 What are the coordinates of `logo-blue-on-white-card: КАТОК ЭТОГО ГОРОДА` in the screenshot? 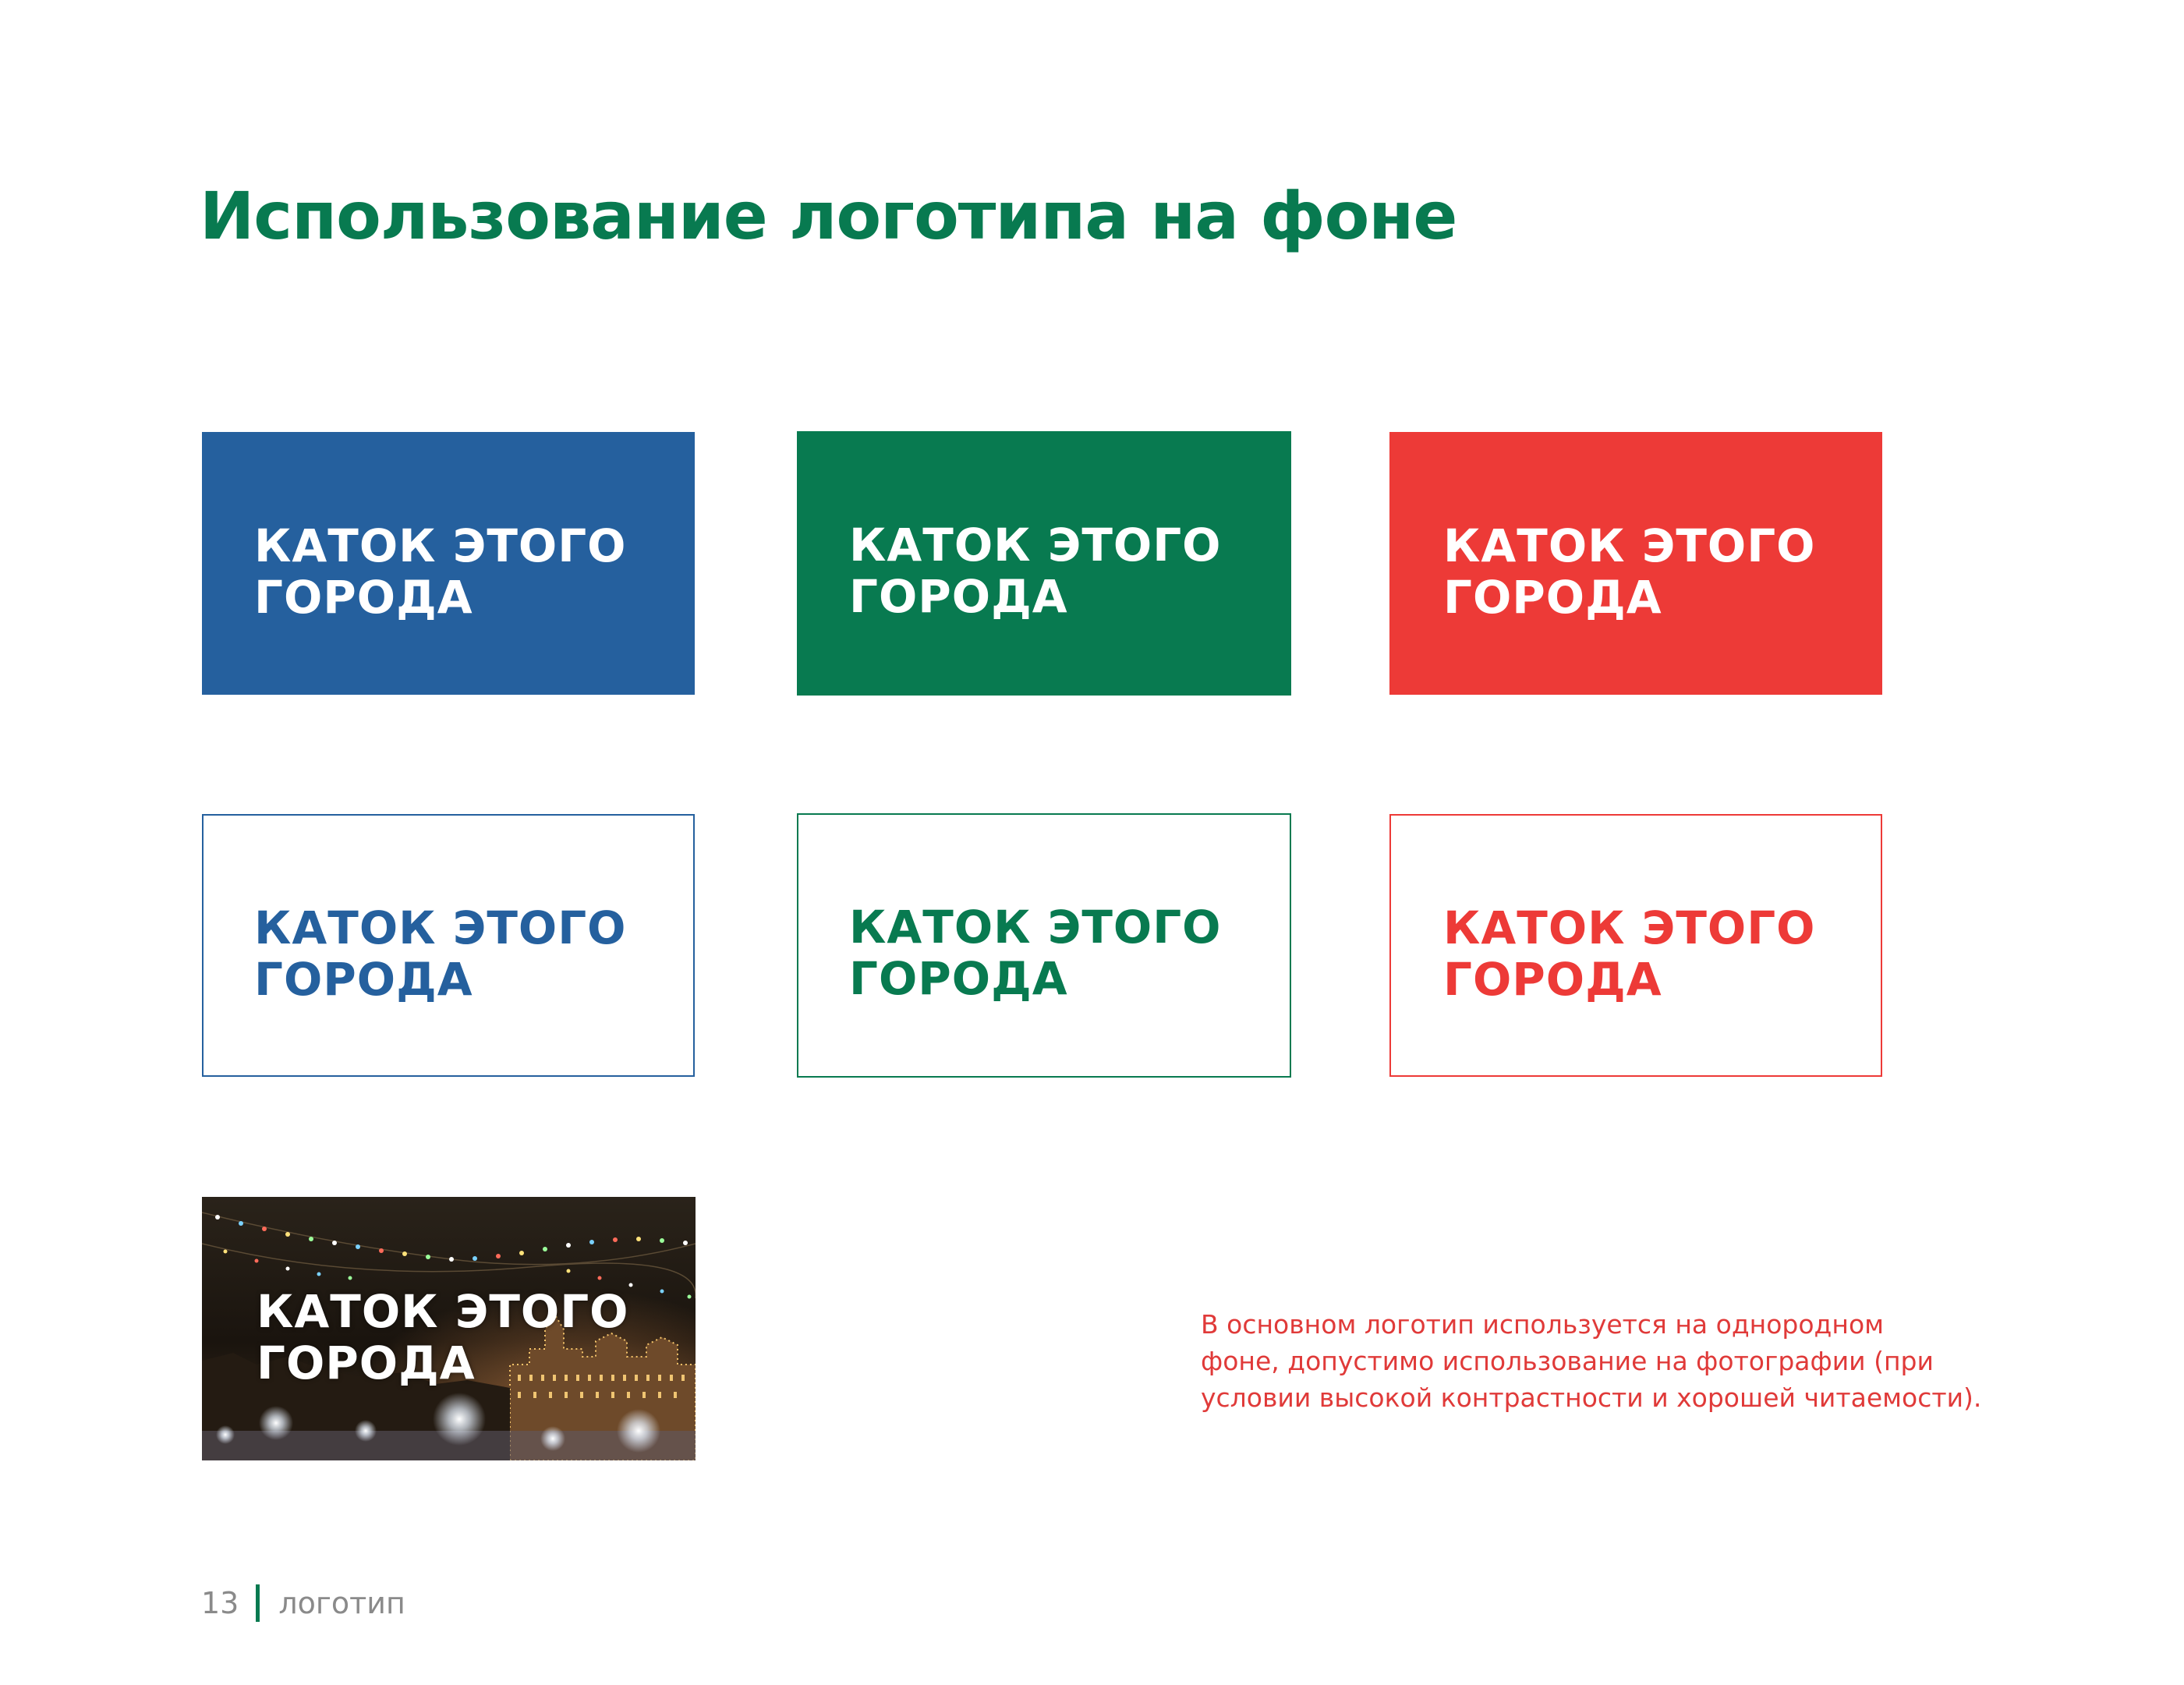 It's located at (449, 945).